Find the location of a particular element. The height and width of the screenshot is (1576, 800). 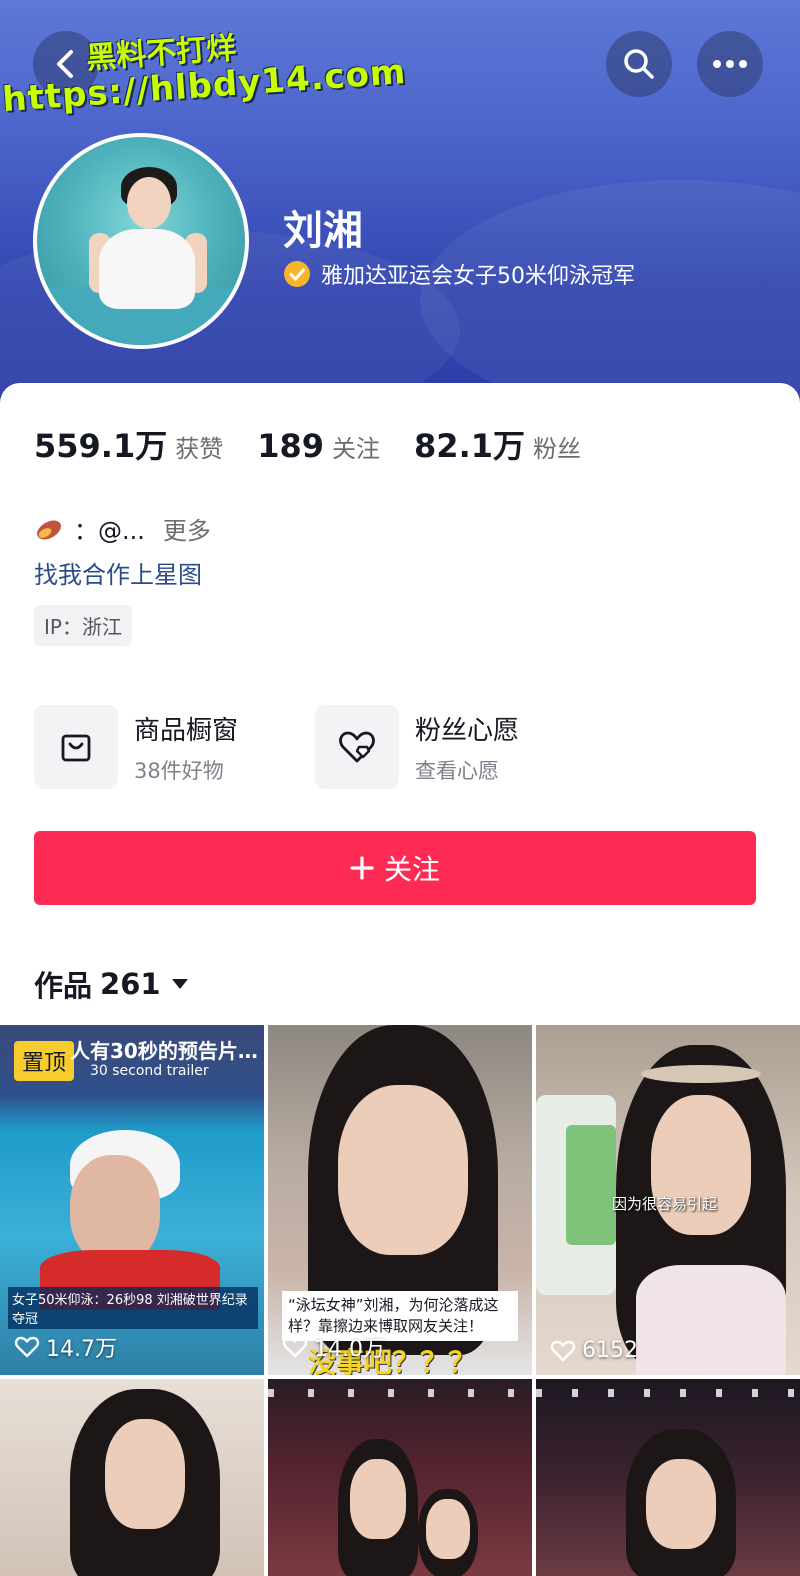

works-tab: 作品 261 is located at coordinates (111, 984).